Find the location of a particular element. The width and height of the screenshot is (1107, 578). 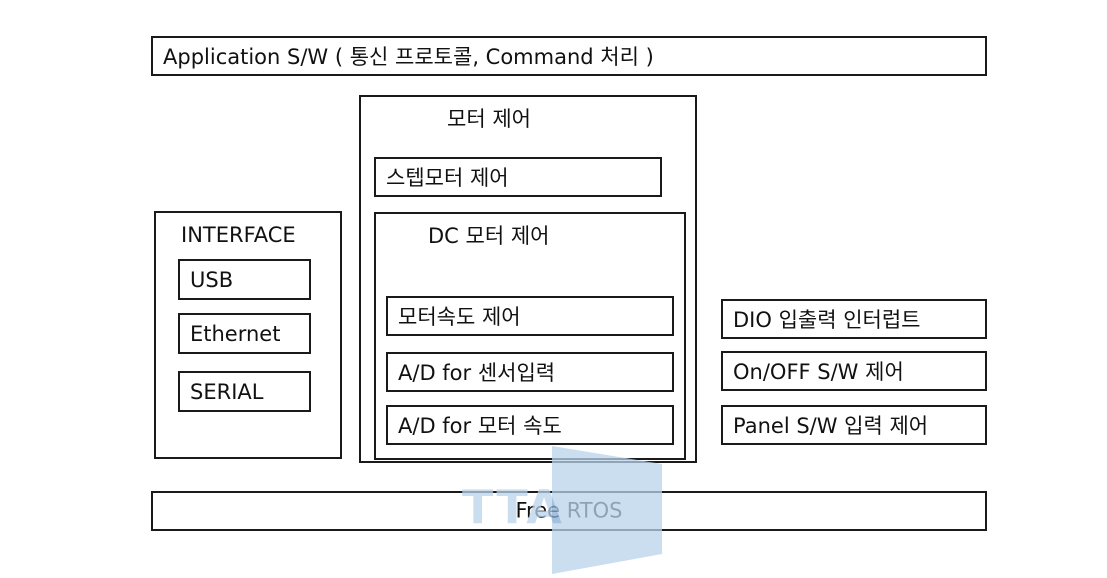

dc-motor-item-speed-control: 모터속도 제어 is located at coordinates (530, 316).